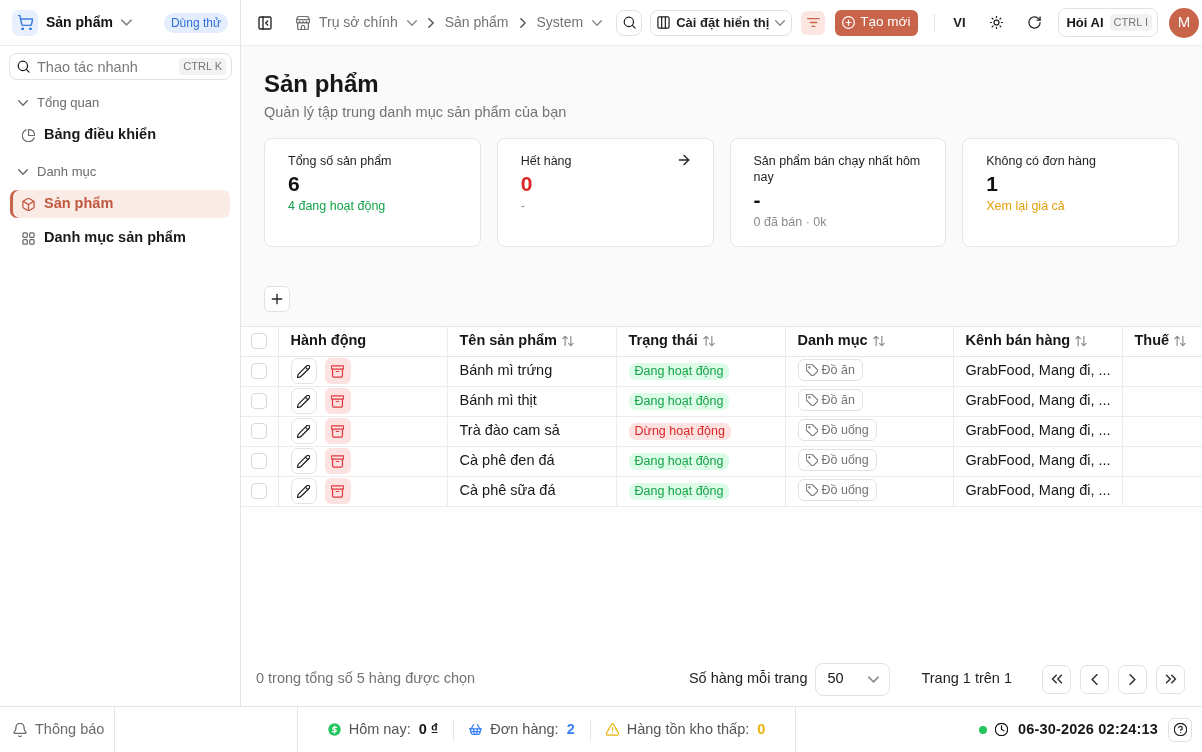  I want to click on sidebar-item: Sản phẩm, so click(120, 204).